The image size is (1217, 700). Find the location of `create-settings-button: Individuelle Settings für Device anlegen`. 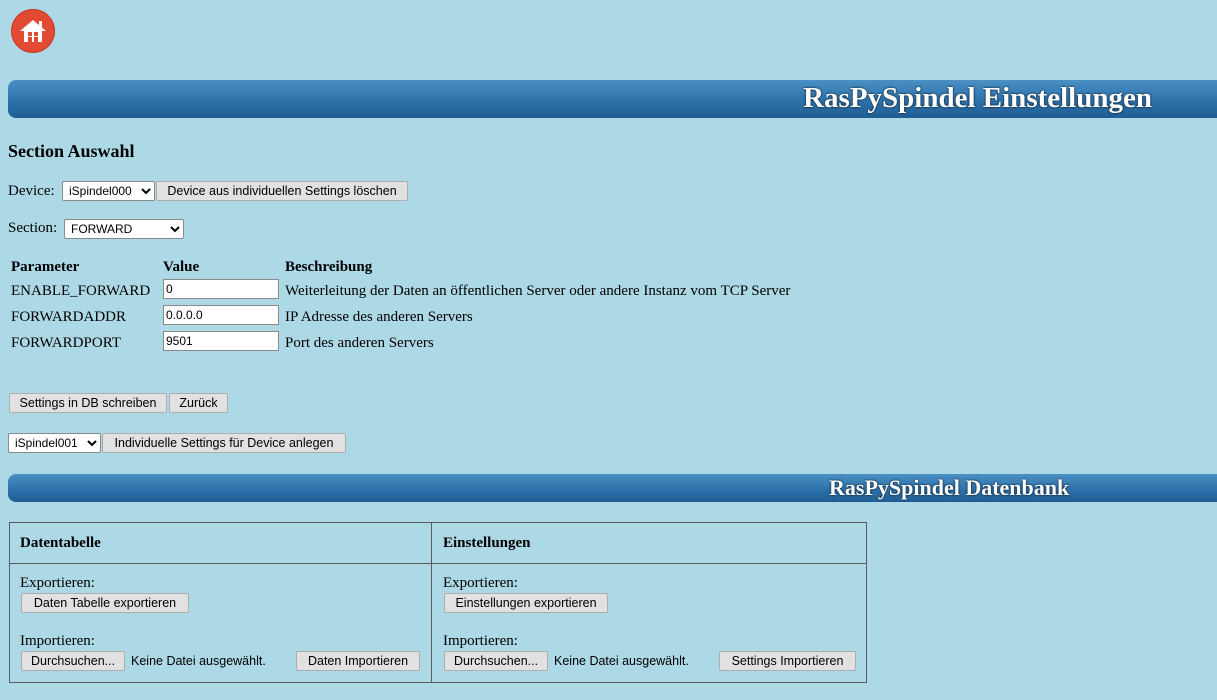

create-settings-button: Individuelle Settings für Device anlegen is located at coordinates (224, 443).